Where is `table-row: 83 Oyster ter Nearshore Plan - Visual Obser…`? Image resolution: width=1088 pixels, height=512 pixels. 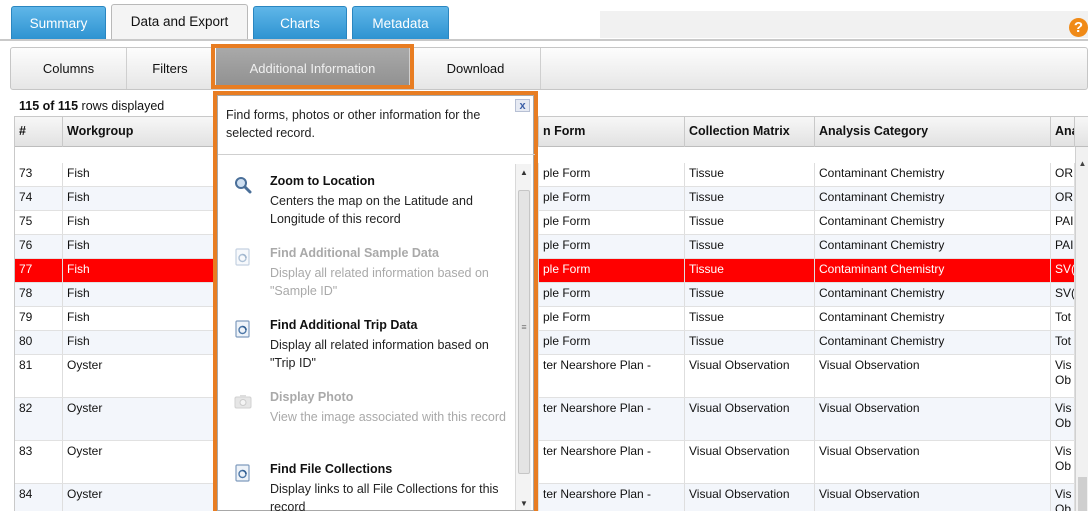
table-row: 83 Oyster ter Nearshore Plan - Visual Obser… is located at coordinates (545, 462).